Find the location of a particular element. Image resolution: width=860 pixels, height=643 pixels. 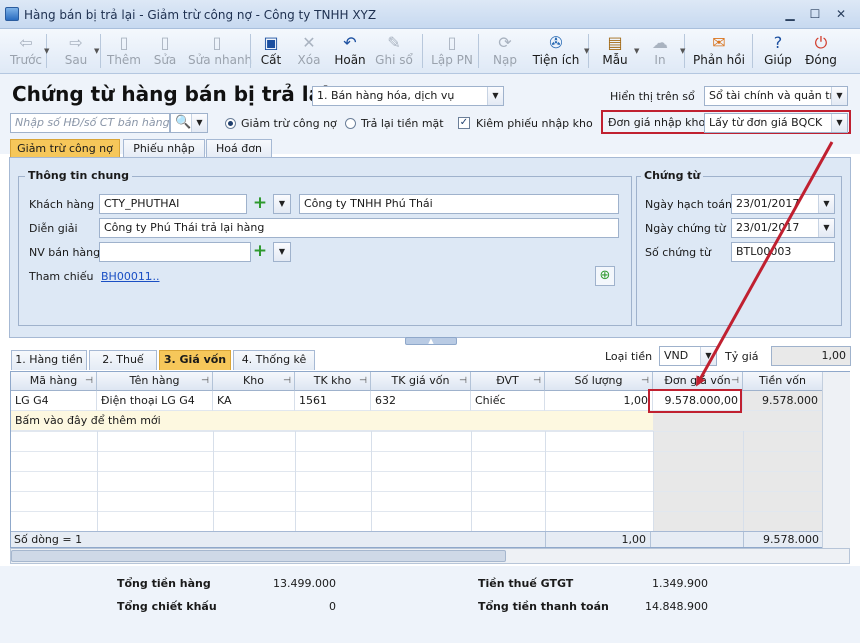

window-close-icon: ✕ is located at coordinates (841, 14).